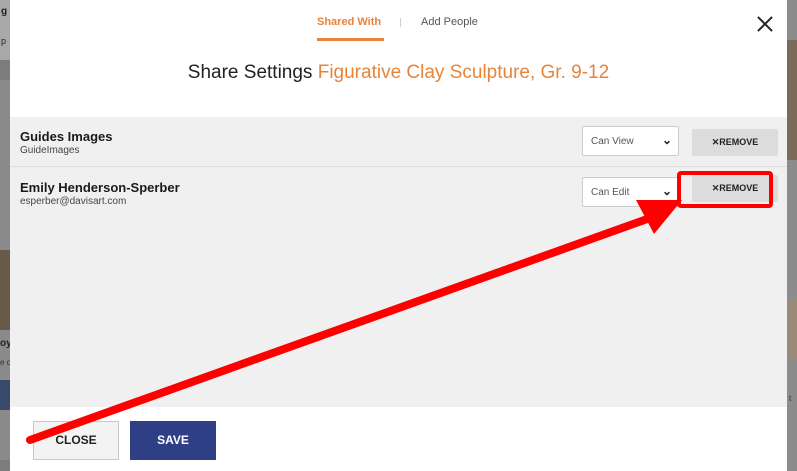  I want to click on close-button: CLOSE, so click(76, 440).